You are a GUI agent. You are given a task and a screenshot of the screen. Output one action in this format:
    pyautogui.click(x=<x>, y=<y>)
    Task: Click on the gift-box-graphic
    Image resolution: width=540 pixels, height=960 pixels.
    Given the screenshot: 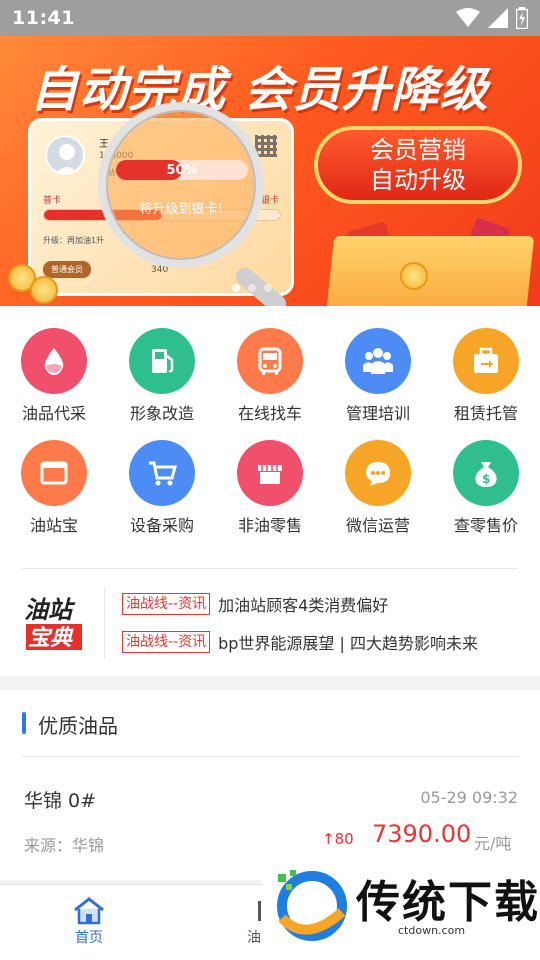 What is the action you would take?
    pyautogui.click(x=430, y=271)
    